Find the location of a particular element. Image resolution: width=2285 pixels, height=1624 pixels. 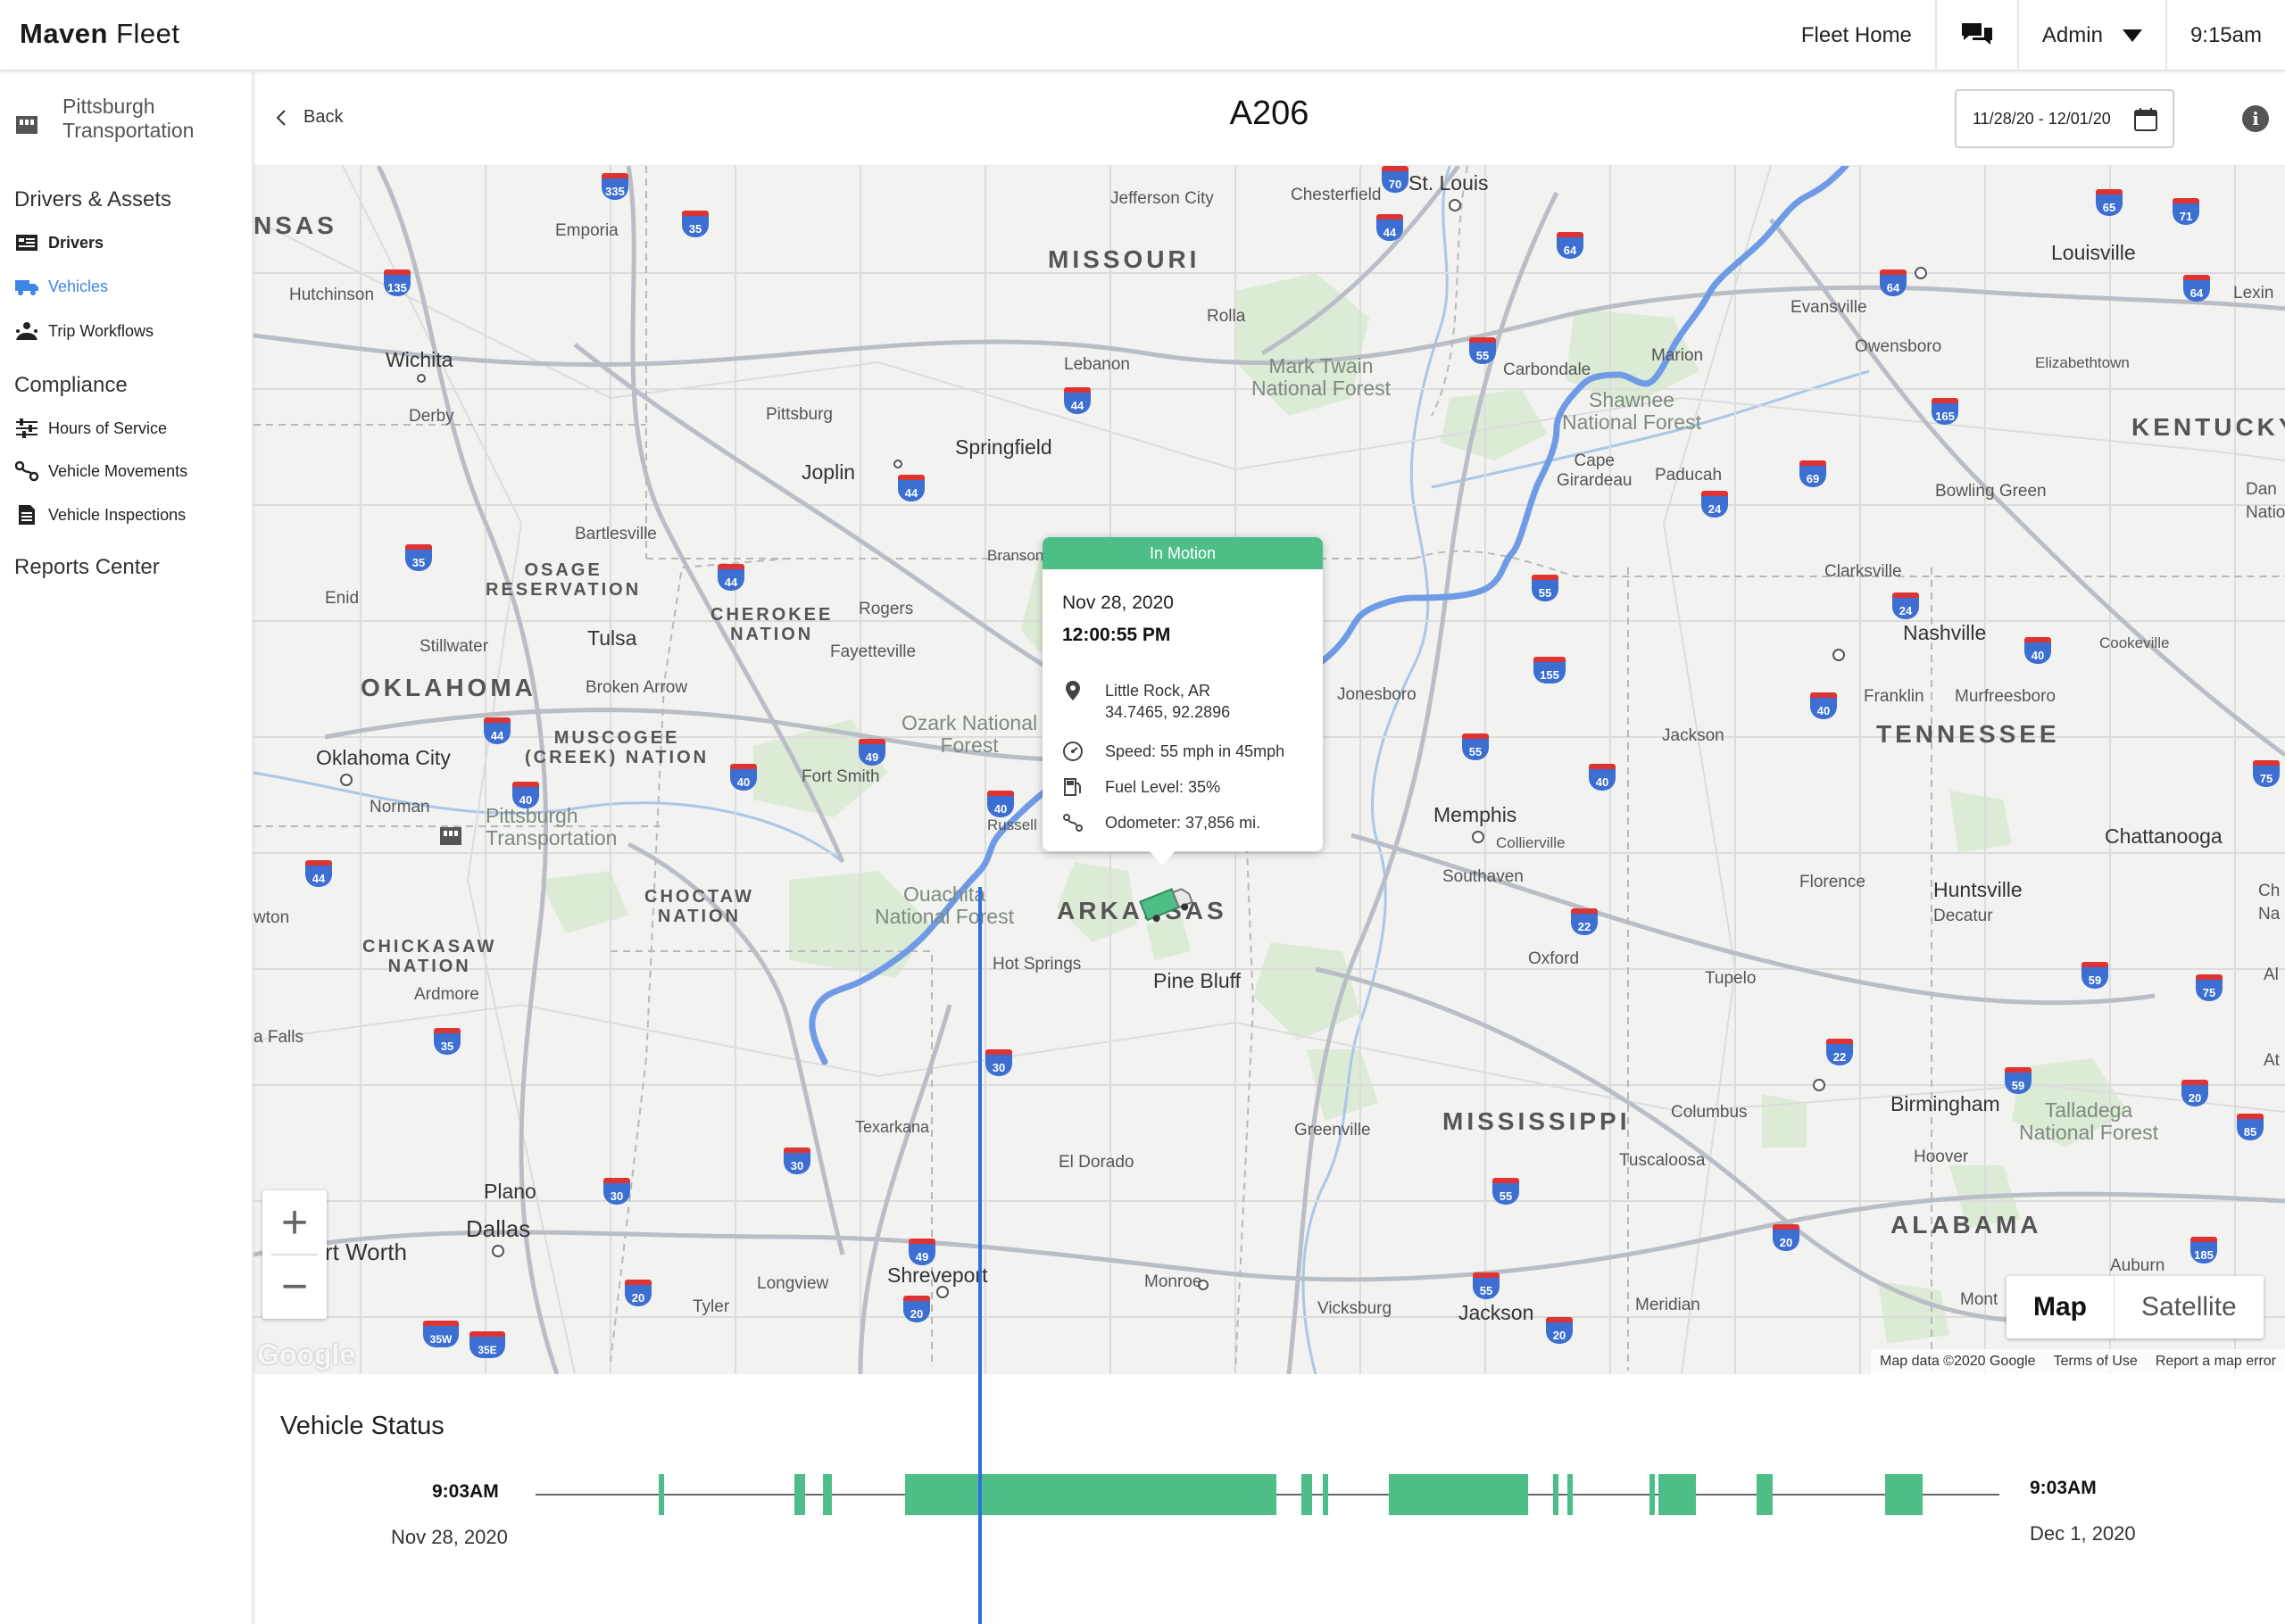

map-label: Memphis is located at coordinates (1475, 814).